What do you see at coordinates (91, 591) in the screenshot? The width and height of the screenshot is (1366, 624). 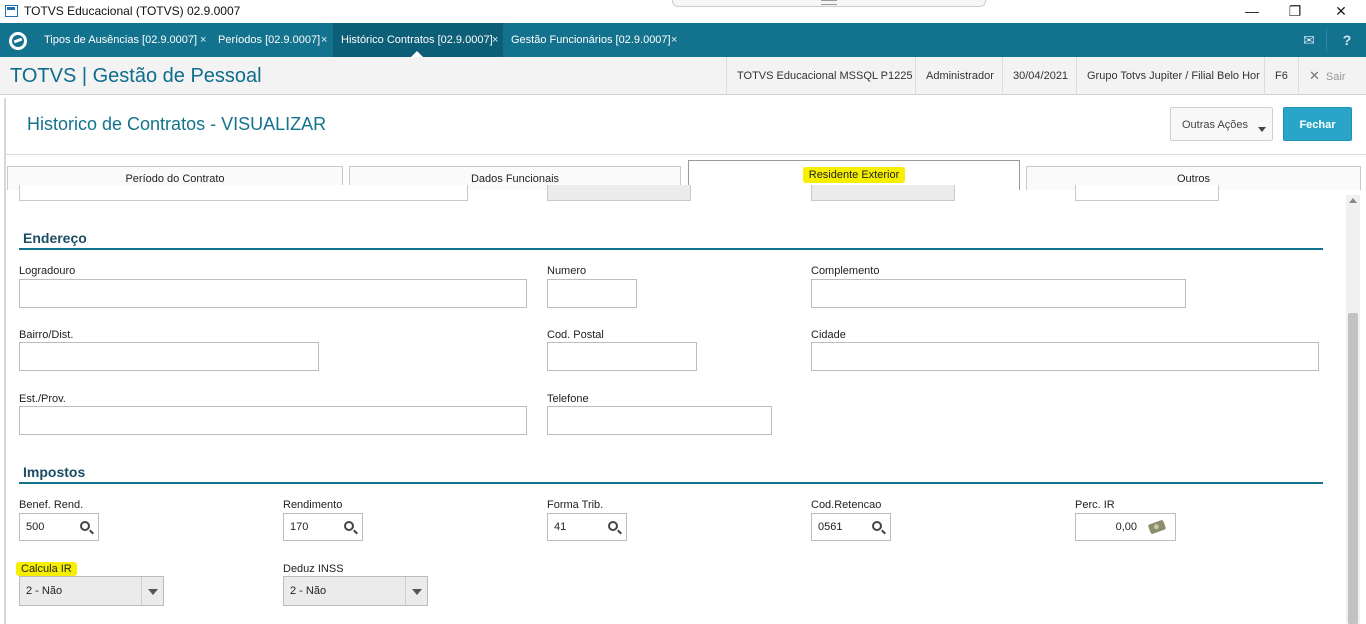 I see `calcula-ir-select: 2 - Não` at bounding box center [91, 591].